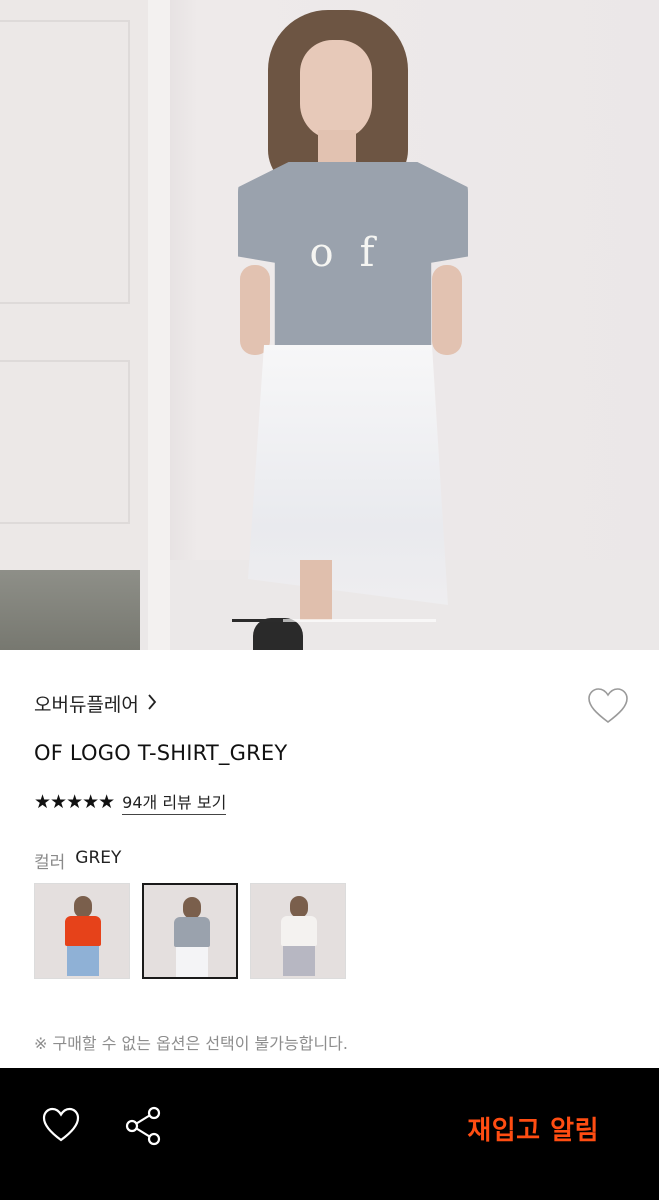 Image resolution: width=659 pixels, height=1200 pixels. I want to click on slider-indicator-thumb, so click(257, 620).